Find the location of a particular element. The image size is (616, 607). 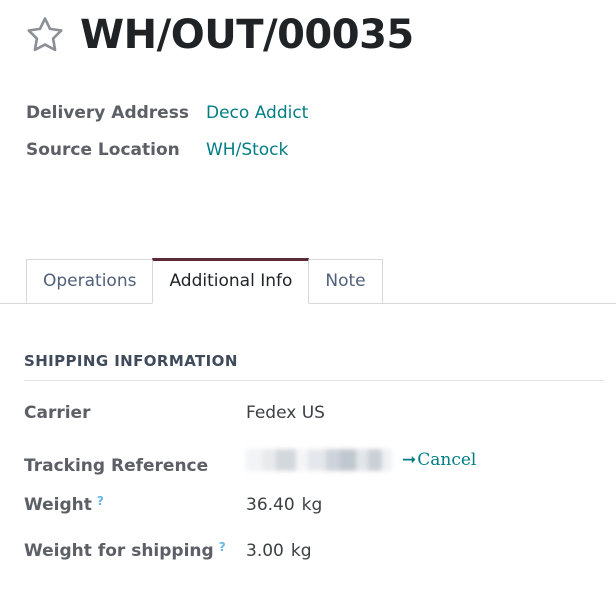

tab-additional-info: Additional Info is located at coordinates (231, 281).